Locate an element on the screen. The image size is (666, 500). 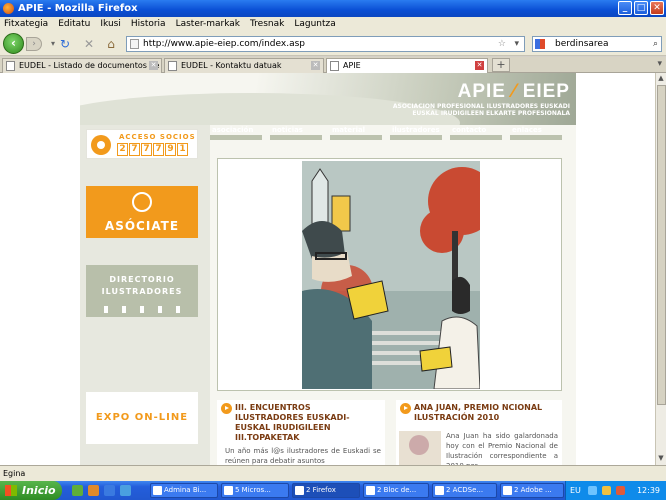
firefox-icon is located at coordinates (8, 8).